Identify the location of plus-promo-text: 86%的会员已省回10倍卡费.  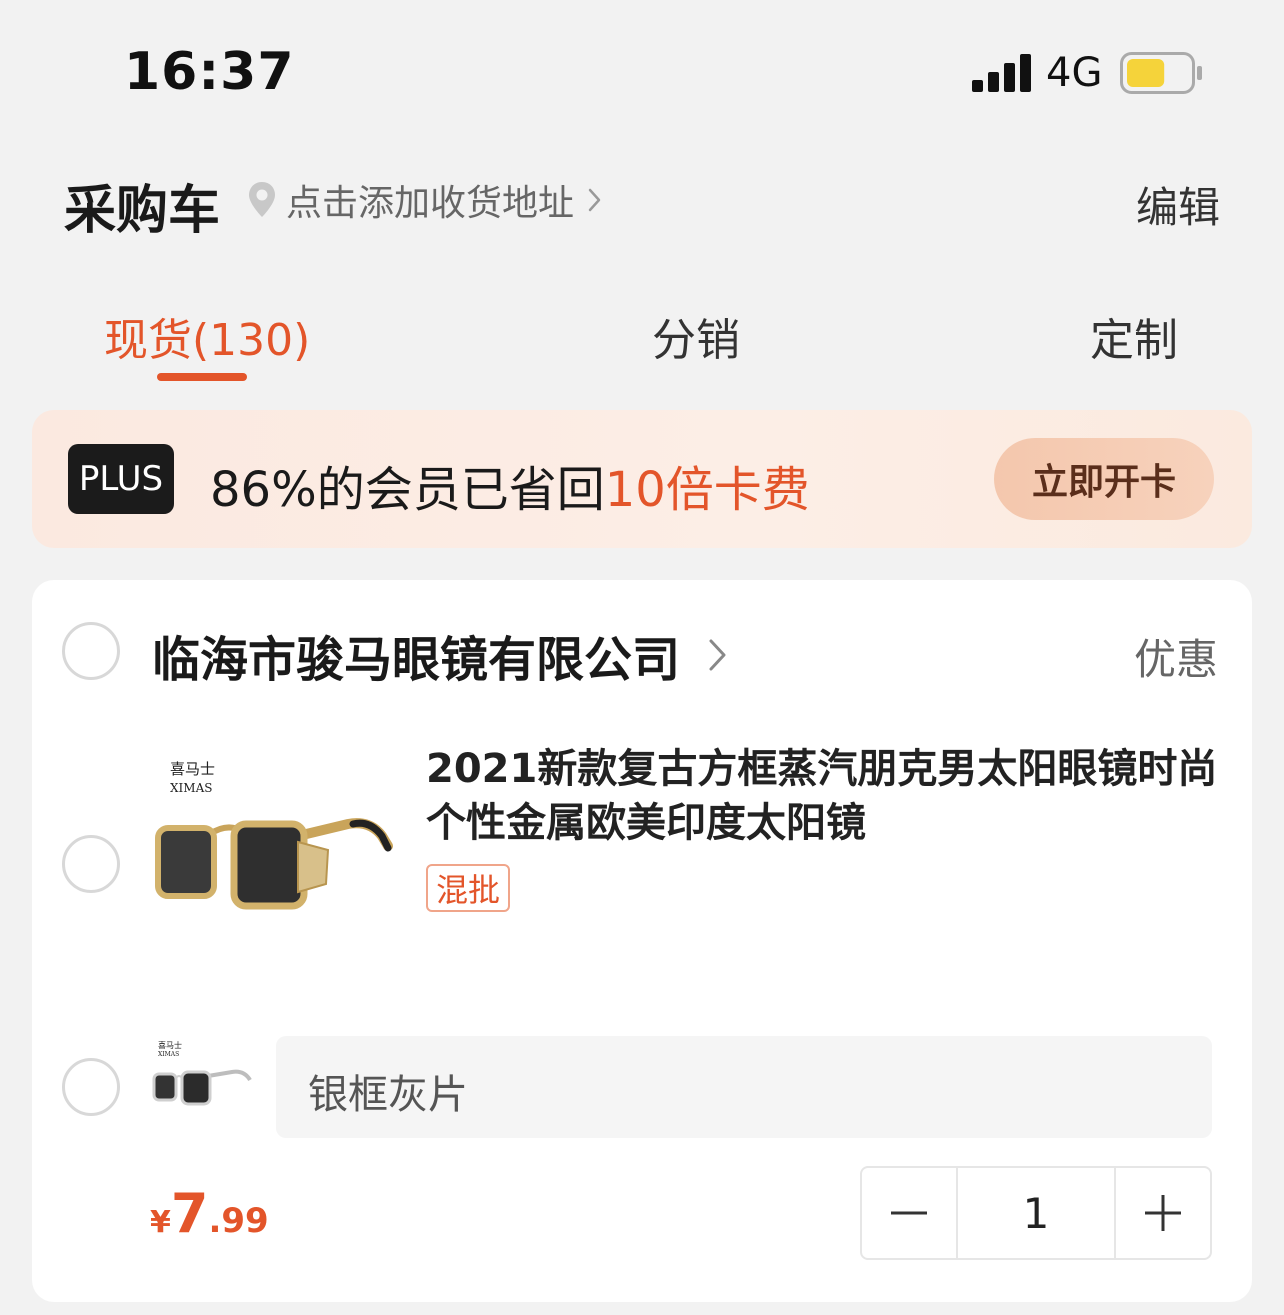
(510, 485).